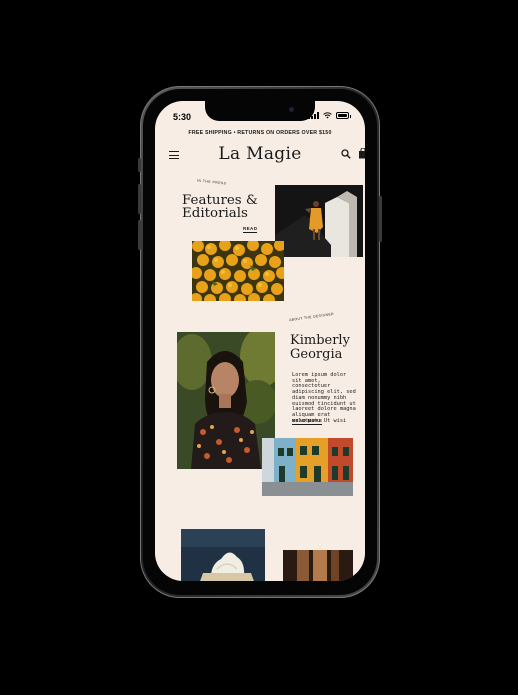 The height and width of the screenshot is (695, 518). I want to click on designer-read-more-link: READ MORE, so click(307, 421).